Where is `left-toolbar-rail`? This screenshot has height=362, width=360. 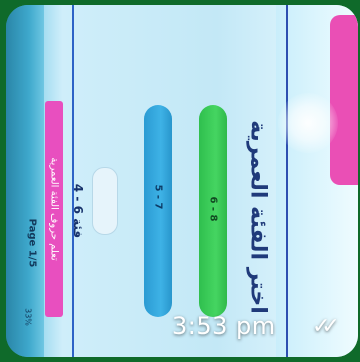 left-toolbar-rail is located at coordinates (25, 181).